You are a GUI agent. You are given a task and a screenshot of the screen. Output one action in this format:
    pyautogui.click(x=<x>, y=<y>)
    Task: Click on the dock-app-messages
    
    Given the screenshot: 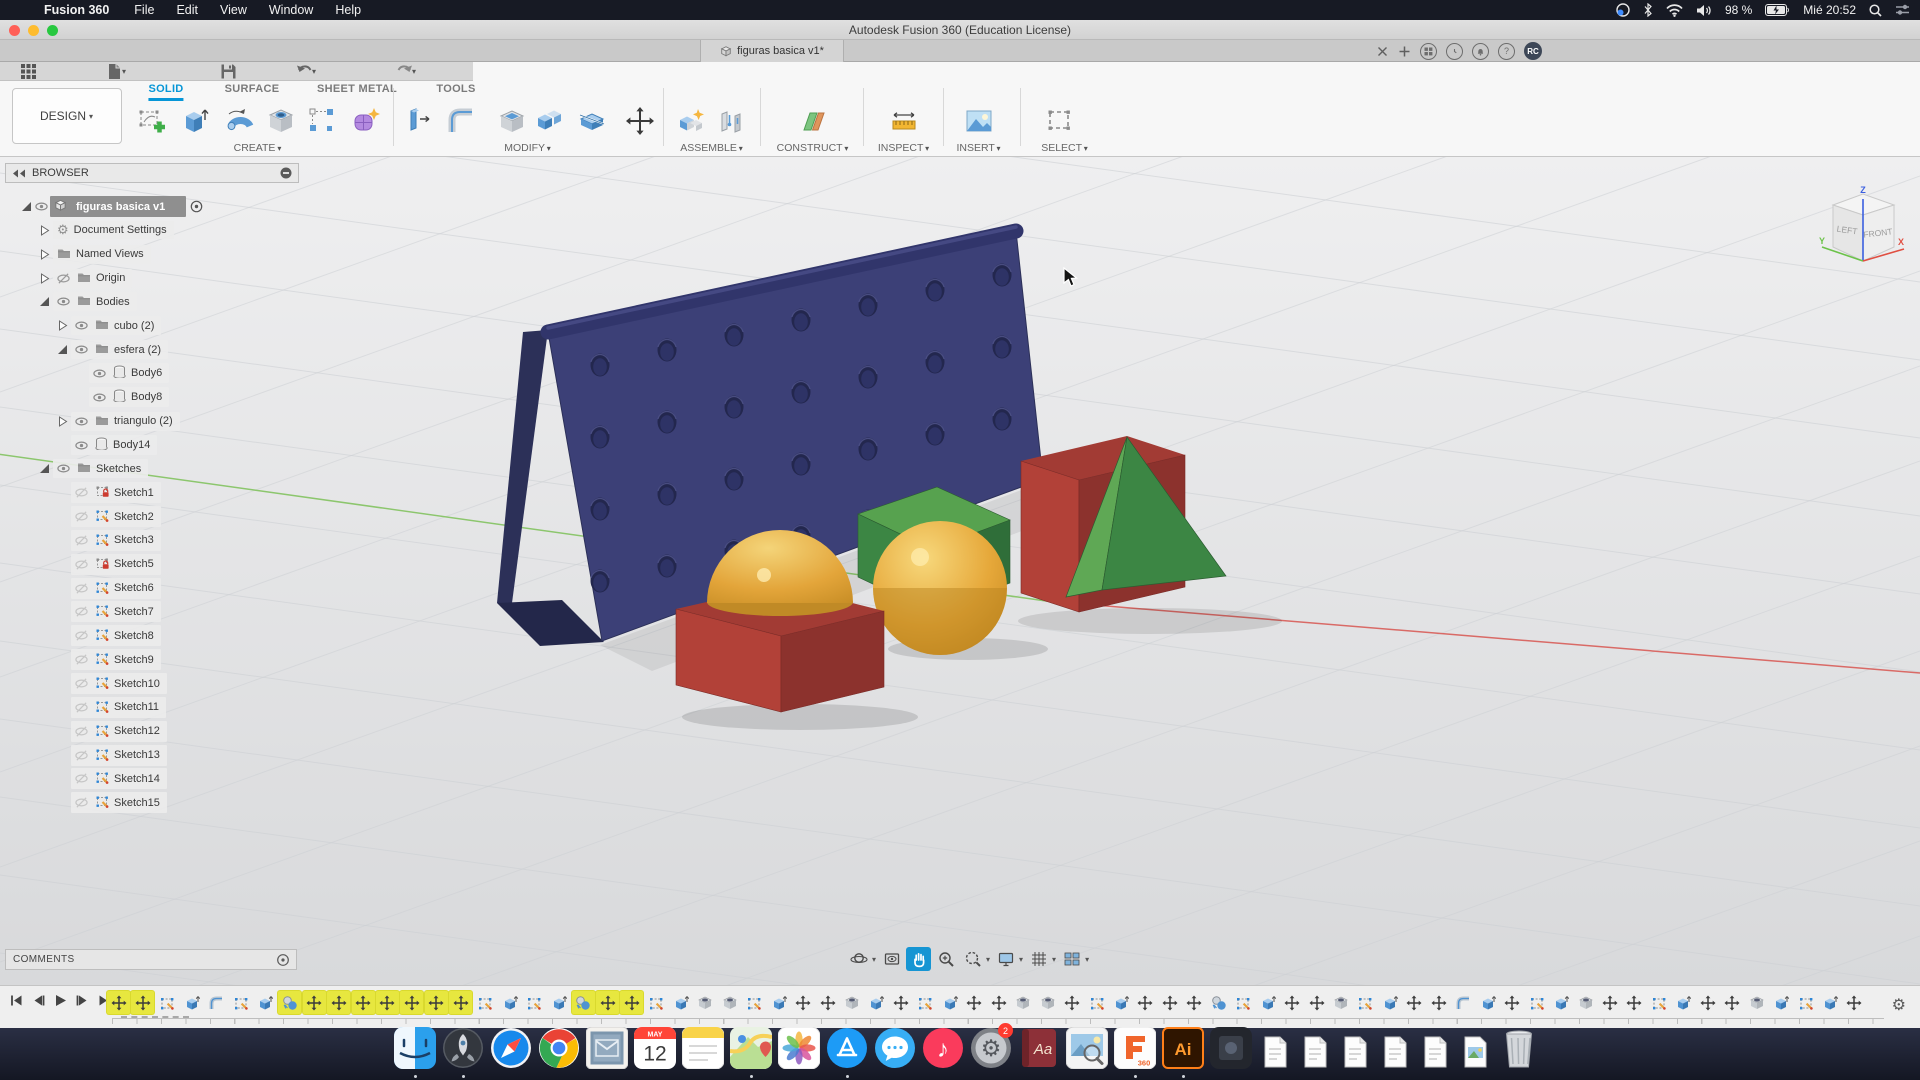 What is the action you would take?
    pyautogui.click(x=895, y=1053)
    